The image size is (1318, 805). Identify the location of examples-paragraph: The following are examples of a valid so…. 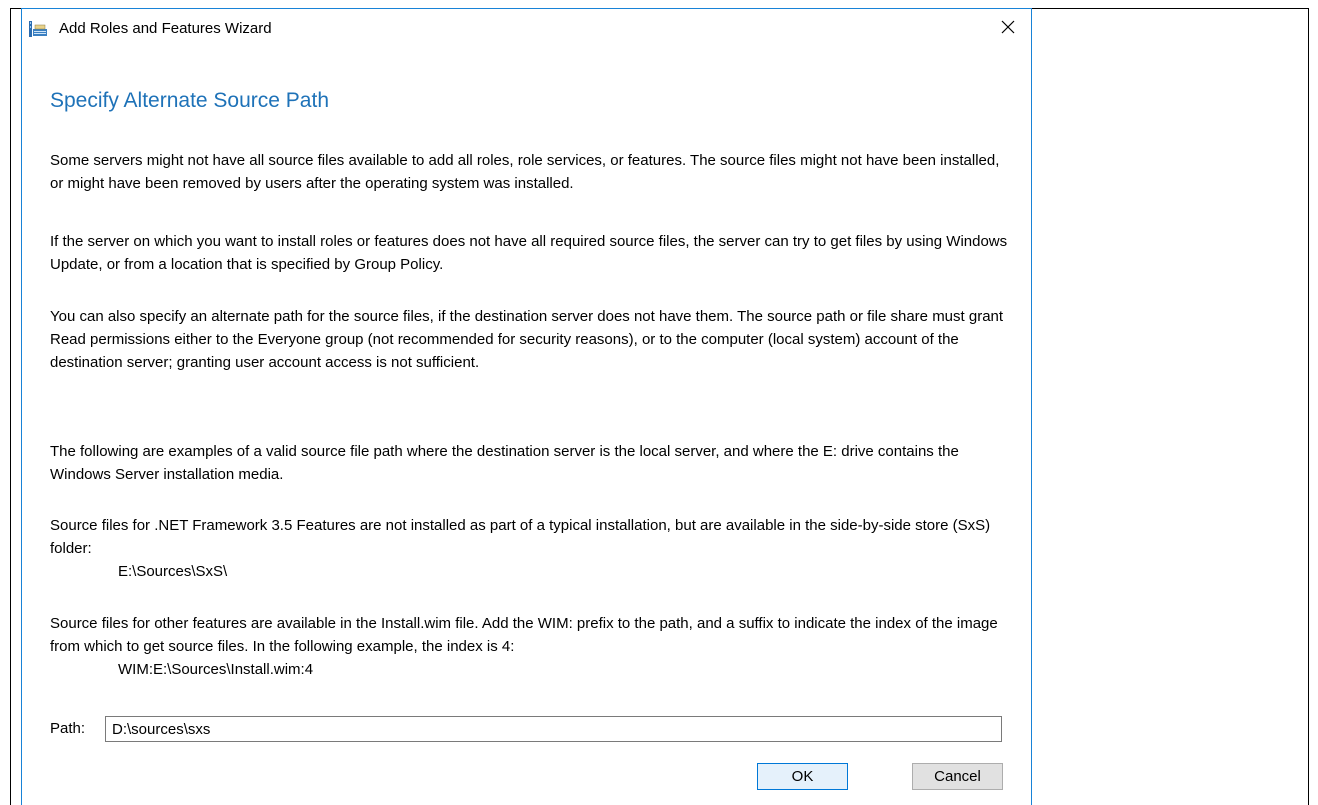
(504, 463).